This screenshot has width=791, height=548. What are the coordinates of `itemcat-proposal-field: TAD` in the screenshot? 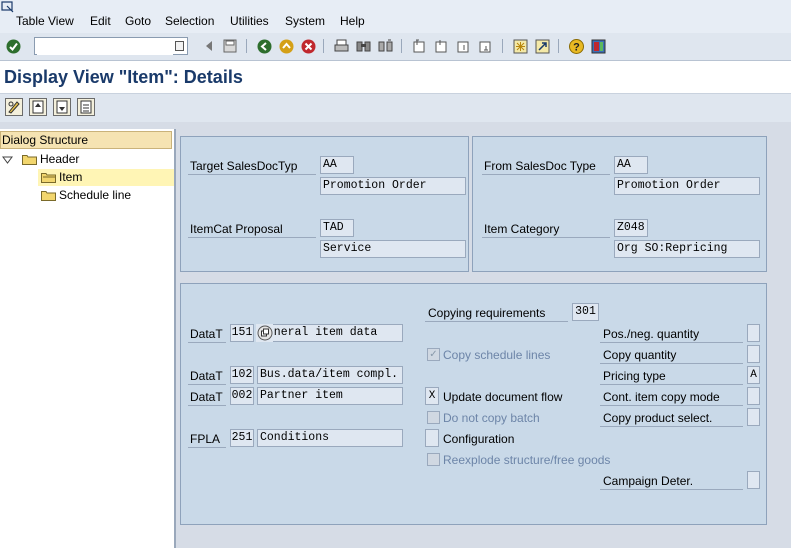 It's located at (337, 228).